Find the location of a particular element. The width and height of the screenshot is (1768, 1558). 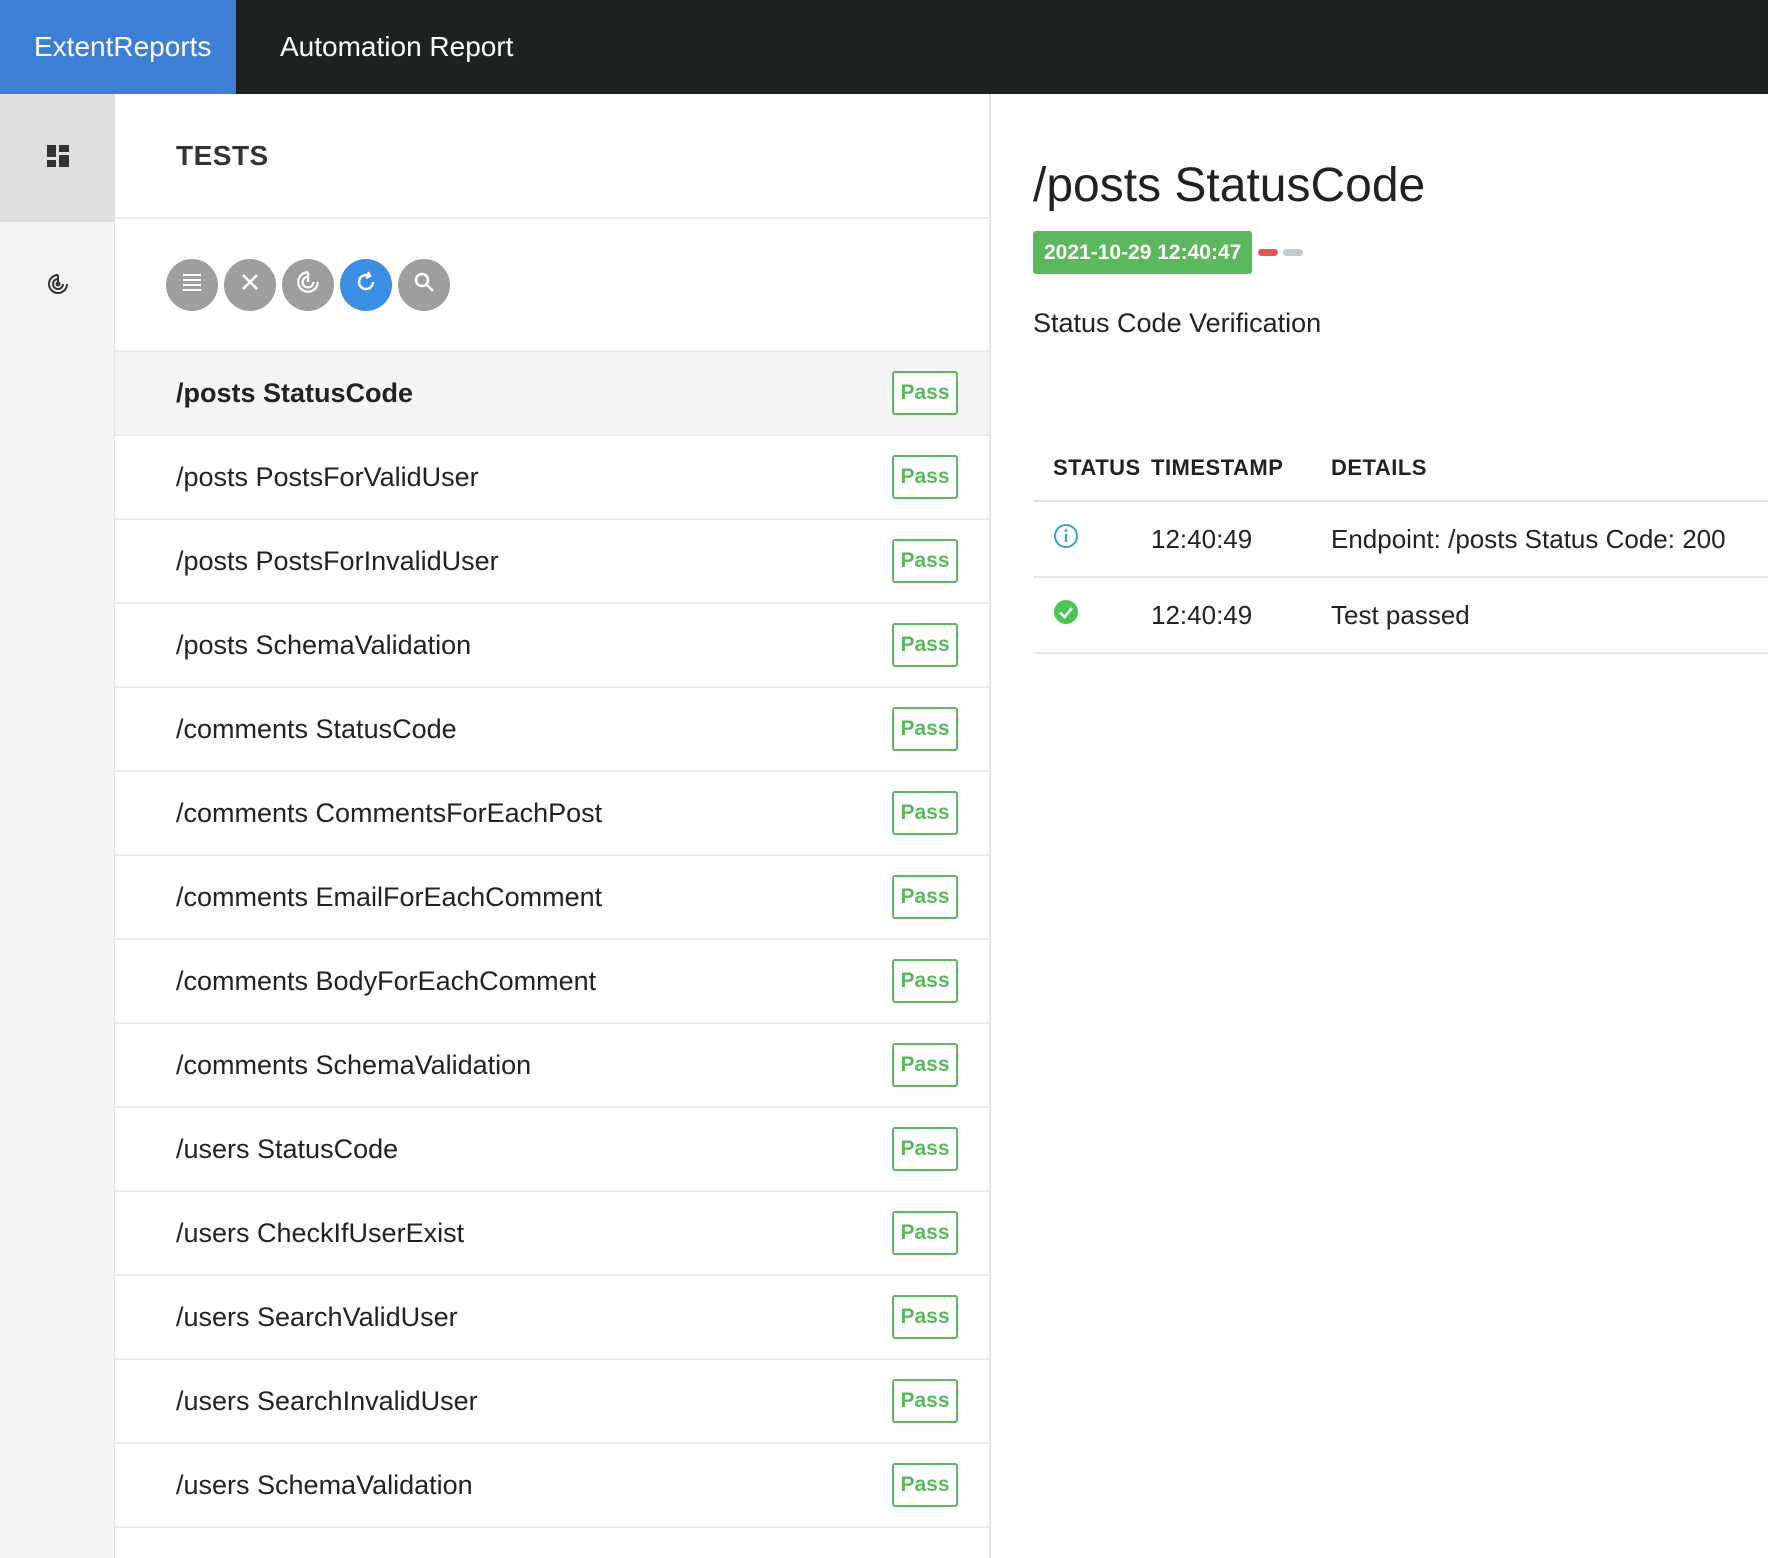

log-table-header: STATUS TIMESTAMP DETAILS is located at coordinates (1400, 468).